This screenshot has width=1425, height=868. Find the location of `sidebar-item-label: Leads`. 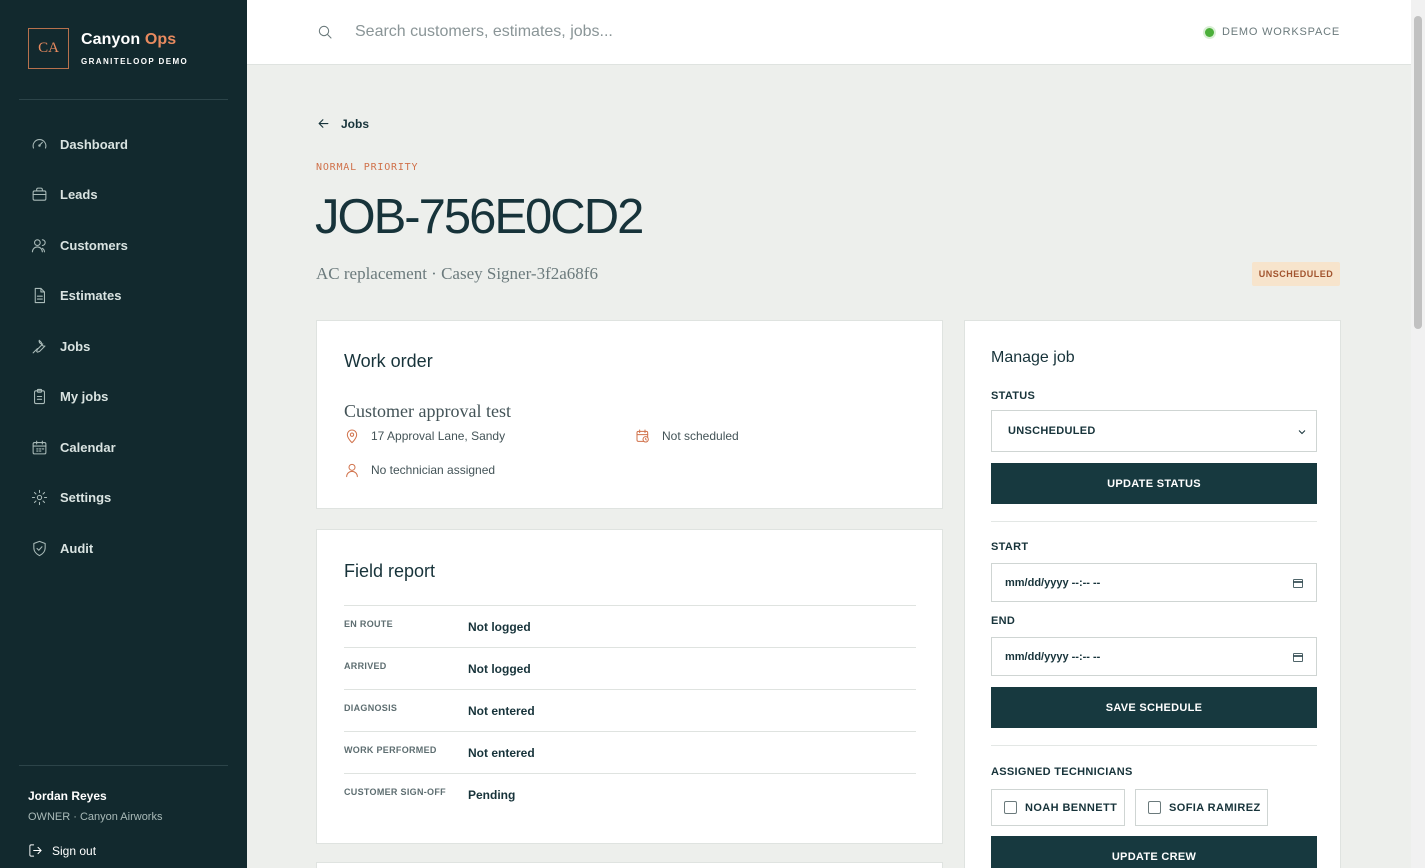

sidebar-item-label: Leads is located at coordinates (79, 195).